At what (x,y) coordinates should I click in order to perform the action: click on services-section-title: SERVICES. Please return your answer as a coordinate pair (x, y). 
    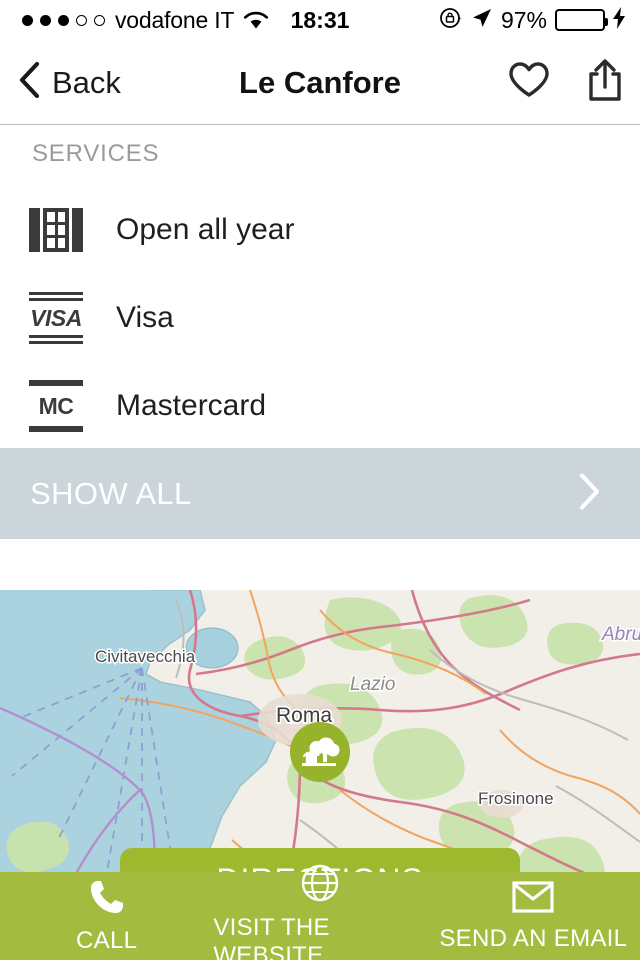
    Looking at the image, I should click on (96, 153).